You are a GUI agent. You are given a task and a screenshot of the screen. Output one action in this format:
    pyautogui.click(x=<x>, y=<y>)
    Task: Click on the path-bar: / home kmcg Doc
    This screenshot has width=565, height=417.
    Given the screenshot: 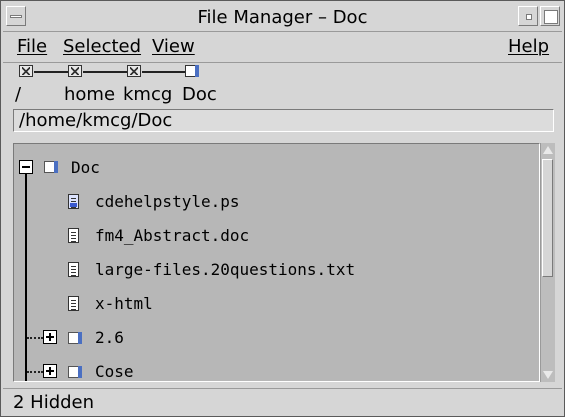 What is the action you would take?
    pyautogui.click(x=282, y=84)
    